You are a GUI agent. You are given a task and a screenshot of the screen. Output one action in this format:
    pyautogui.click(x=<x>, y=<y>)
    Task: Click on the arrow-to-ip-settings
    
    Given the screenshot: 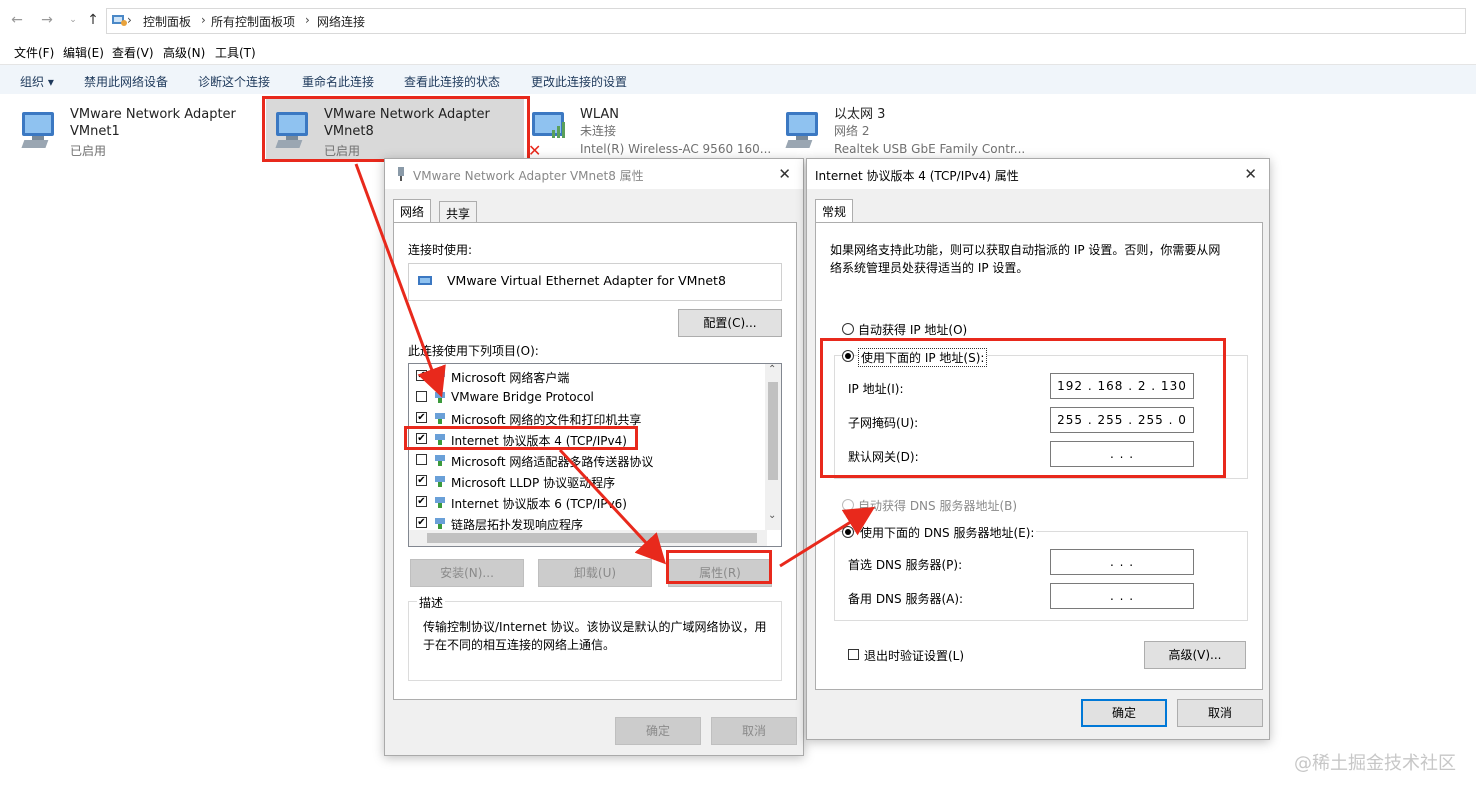 What is the action you would take?
    pyautogui.click(x=827, y=537)
    